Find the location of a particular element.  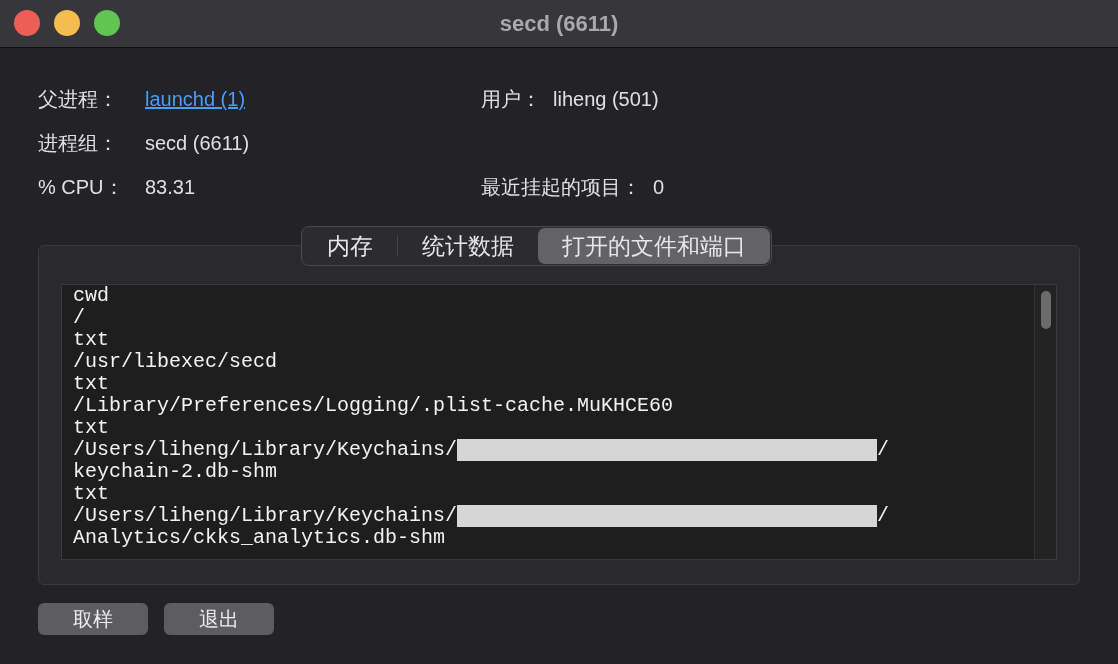

field-value: liheng (501) is located at coordinates (606, 99).